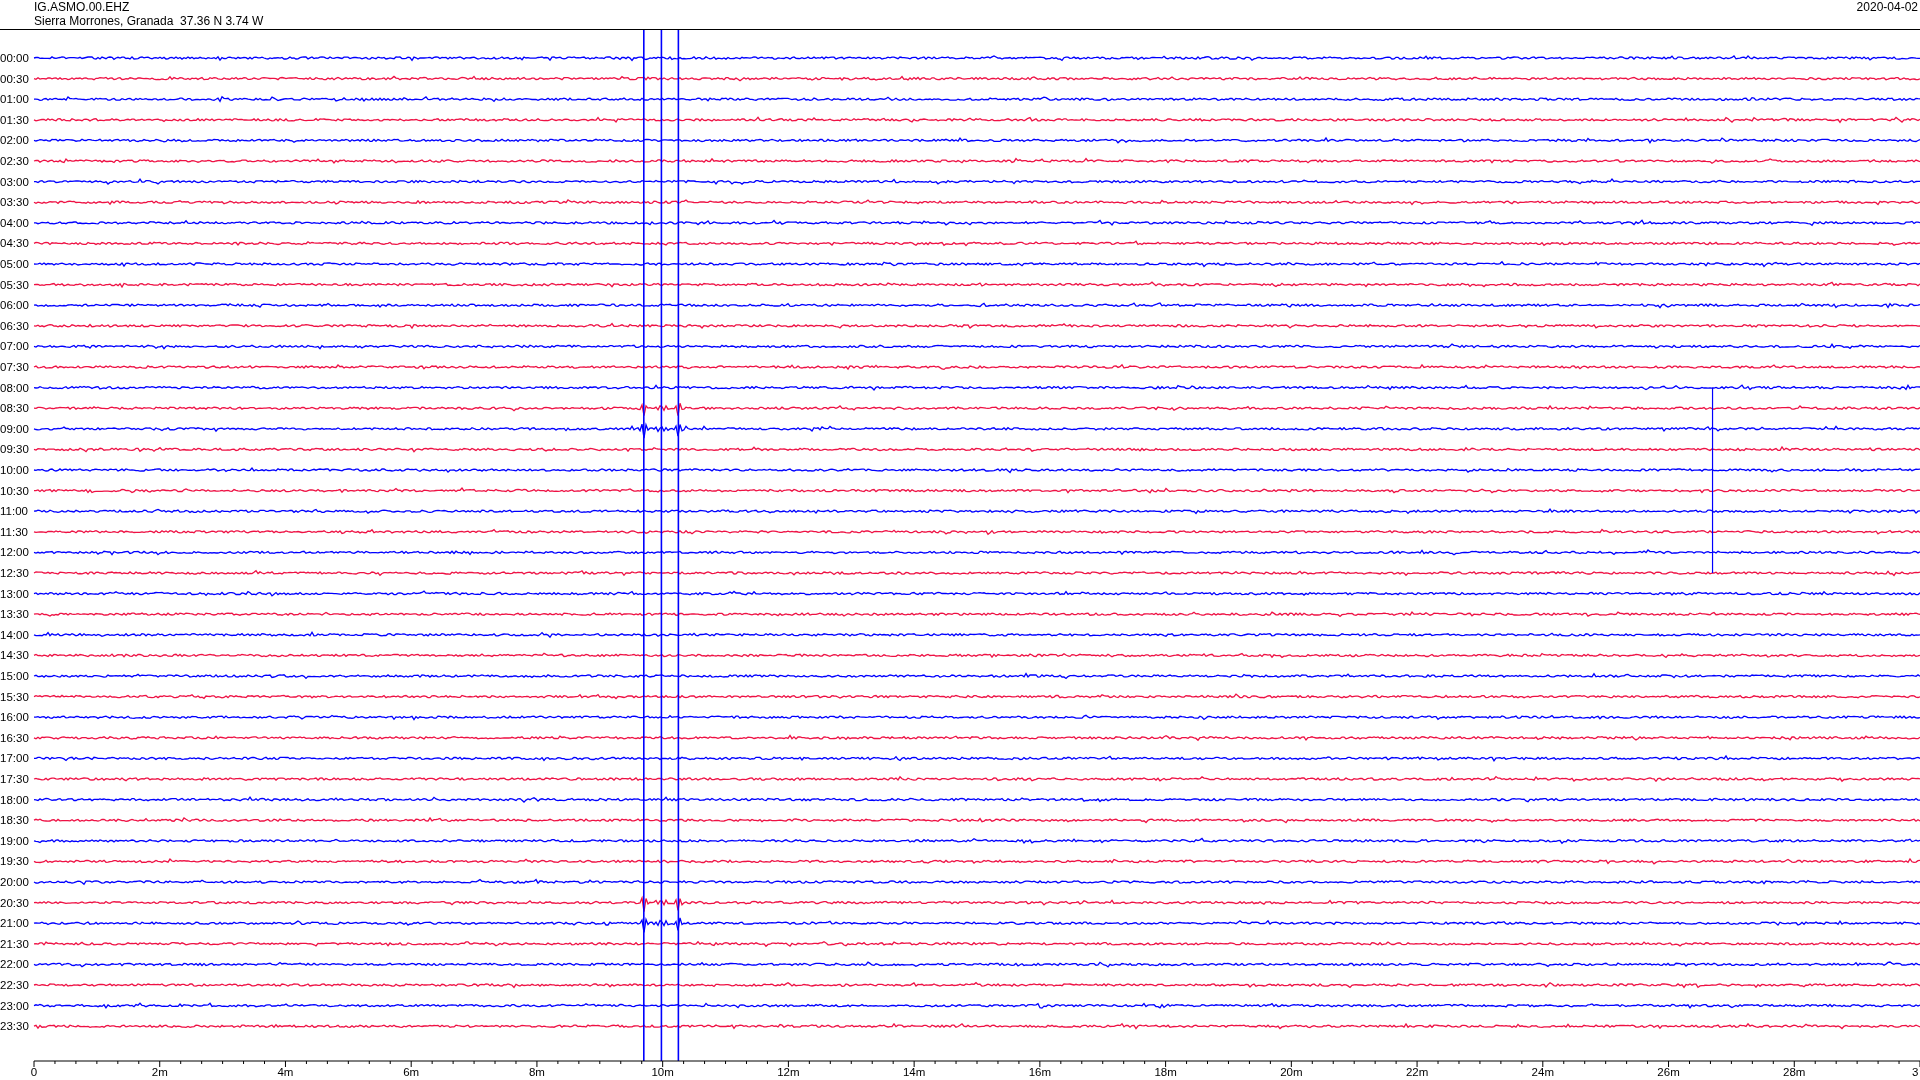  I want to click on time-label: 03:00, so click(14, 181).